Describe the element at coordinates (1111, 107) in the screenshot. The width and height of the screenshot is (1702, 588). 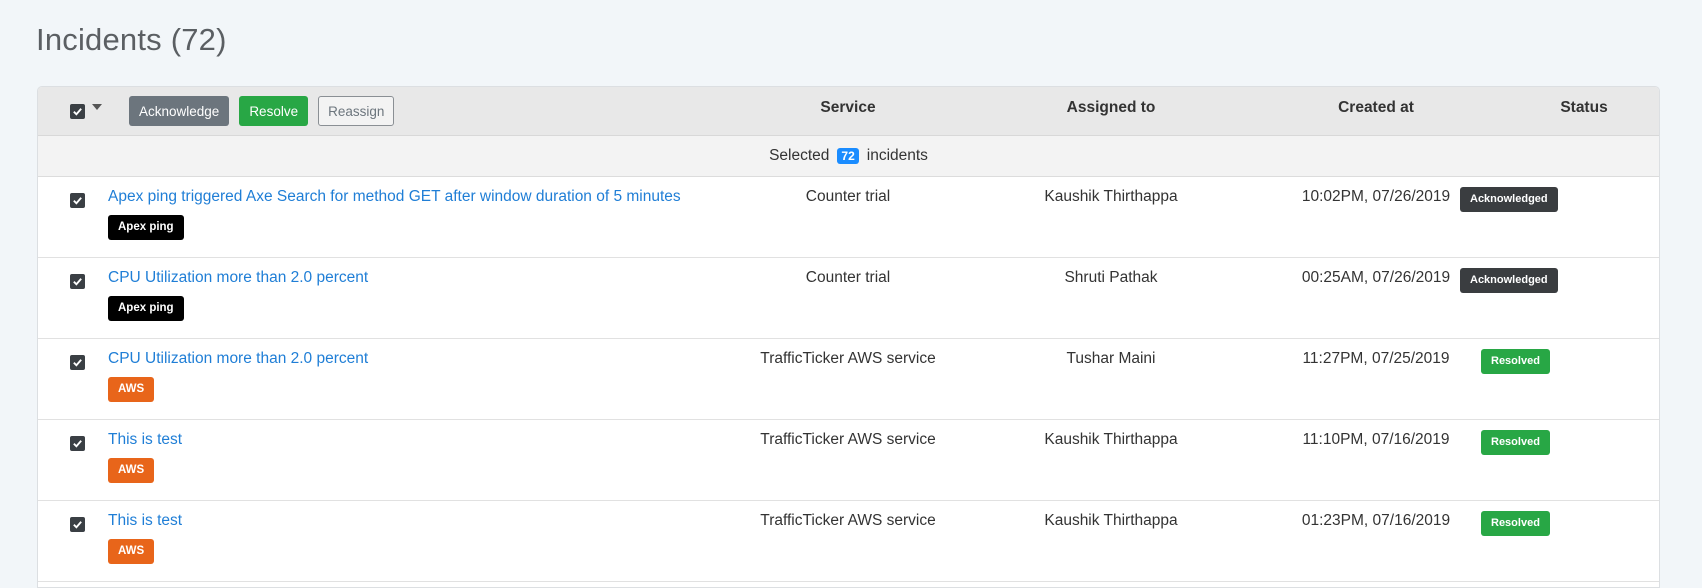
I see `column-header-assigned-to: Assigned to` at that location.